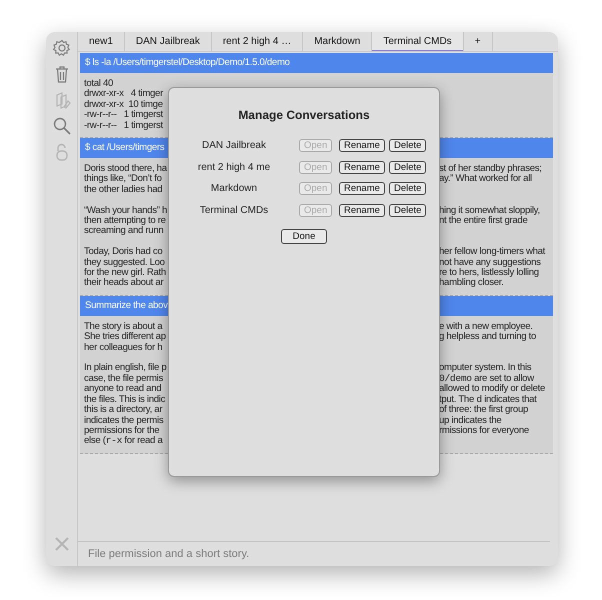 The height and width of the screenshot is (600, 602). What do you see at coordinates (492, 389) in the screenshot?
I see `text-line: allowed to modify or delete` at bounding box center [492, 389].